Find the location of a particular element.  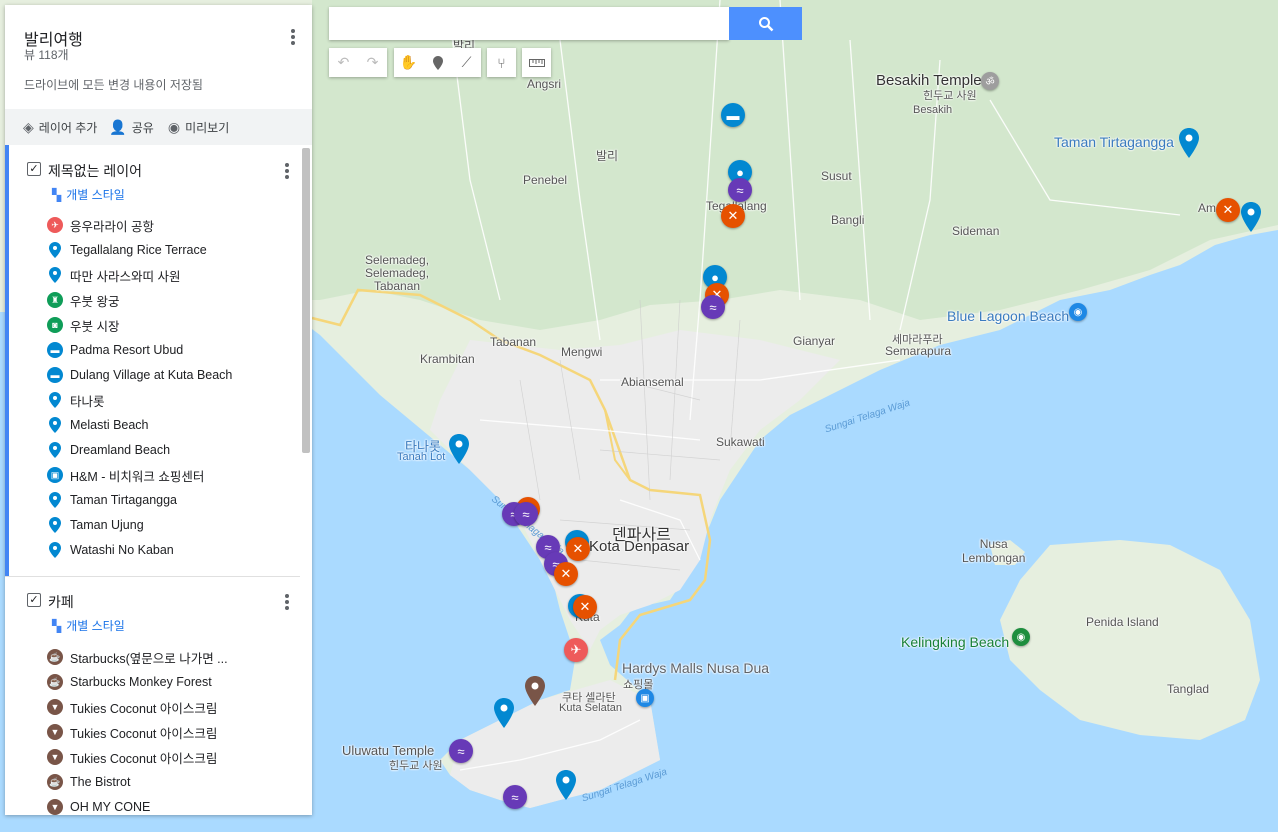

layer-2-style-link: ▚ 개별 스타일 is located at coordinates (88, 625).